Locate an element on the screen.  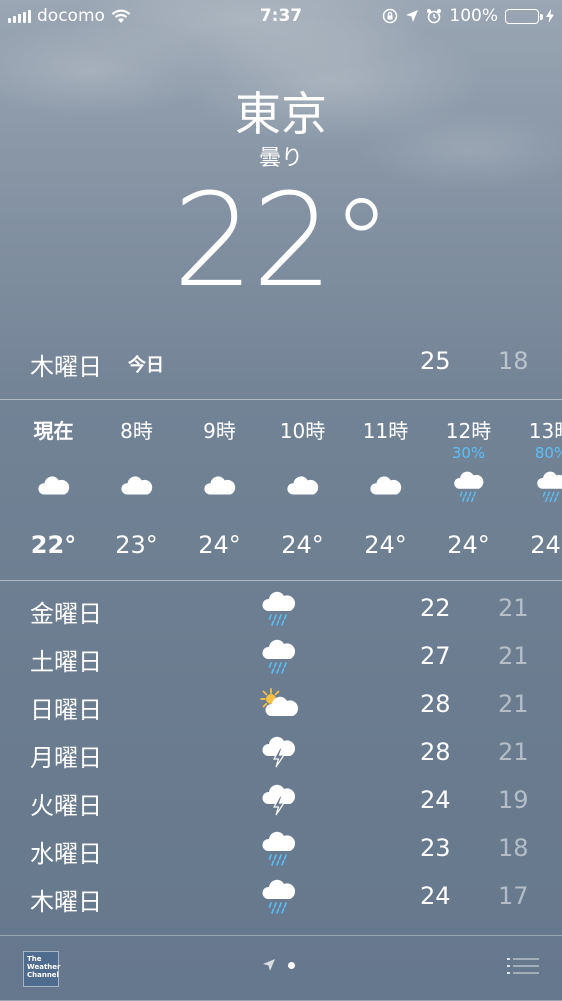
hour-label: 現在 is located at coordinates (53, 429).